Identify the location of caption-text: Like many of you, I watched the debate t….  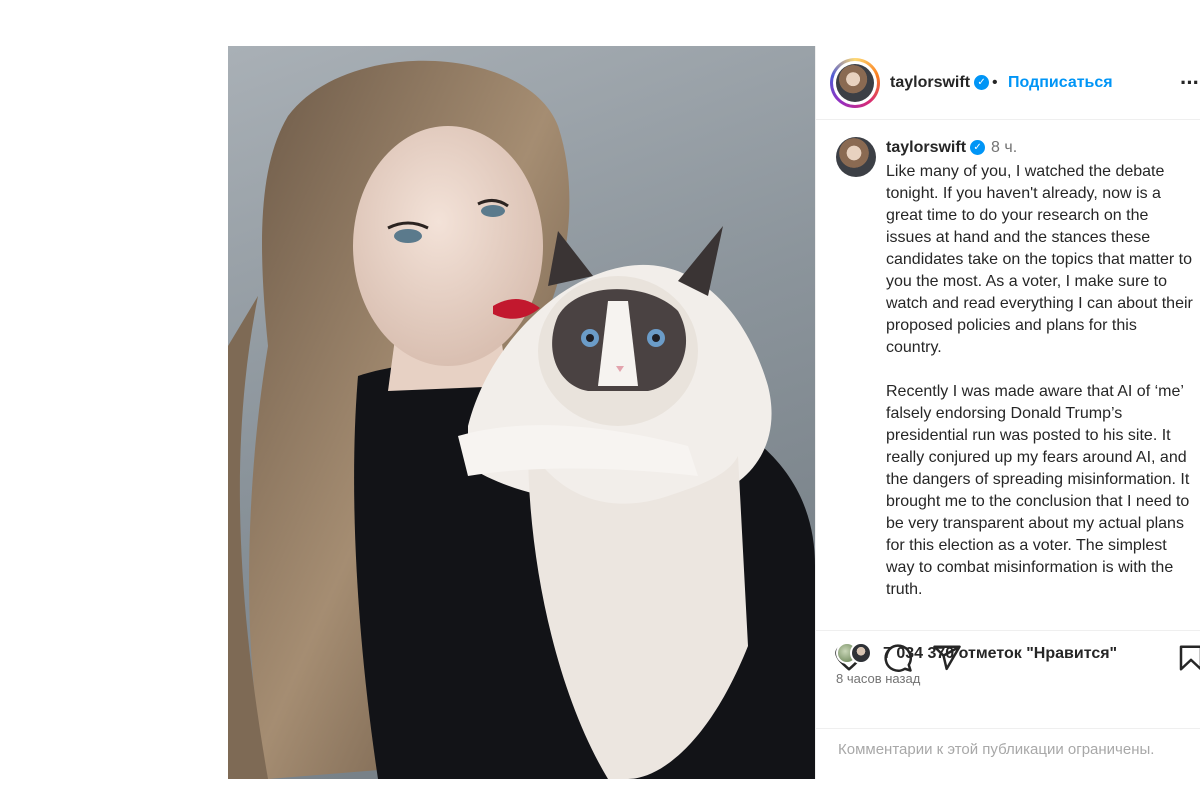
(1041, 392).